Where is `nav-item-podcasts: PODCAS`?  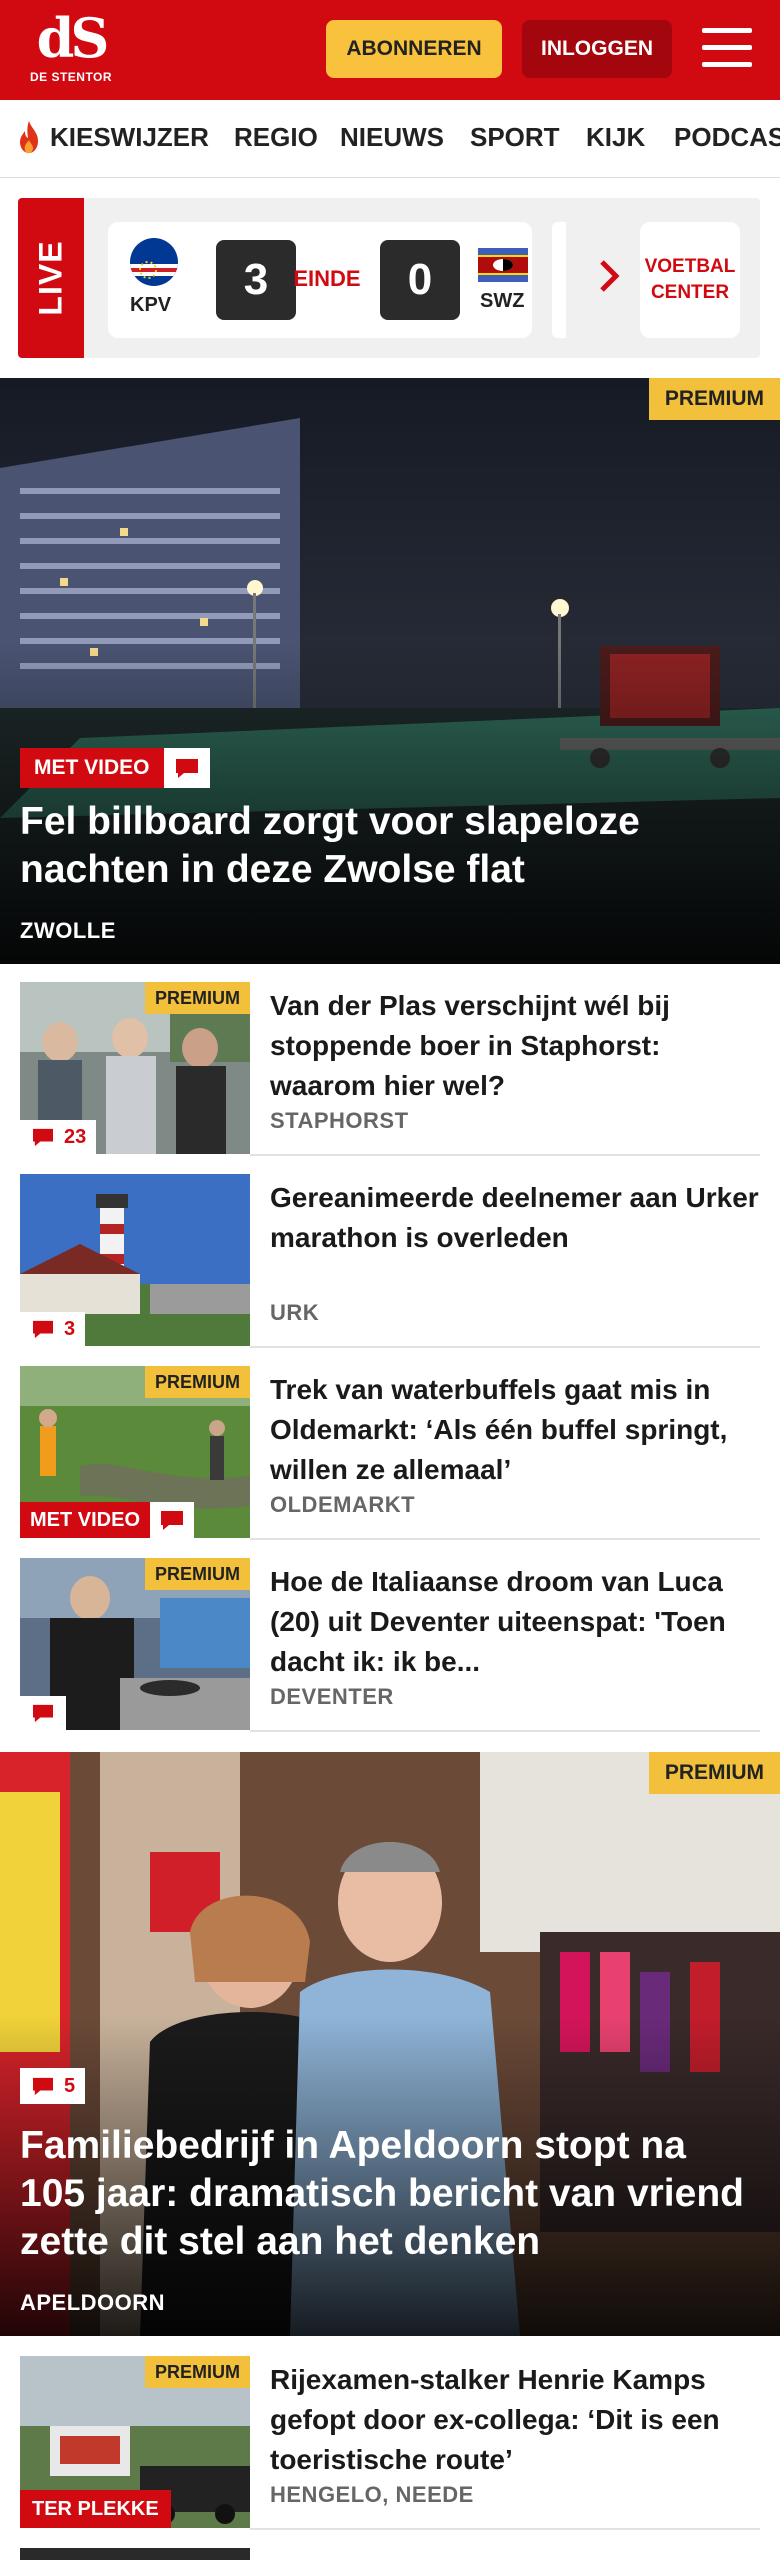 nav-item-podcasts: PODCAS is located at coordinates (727, 137).